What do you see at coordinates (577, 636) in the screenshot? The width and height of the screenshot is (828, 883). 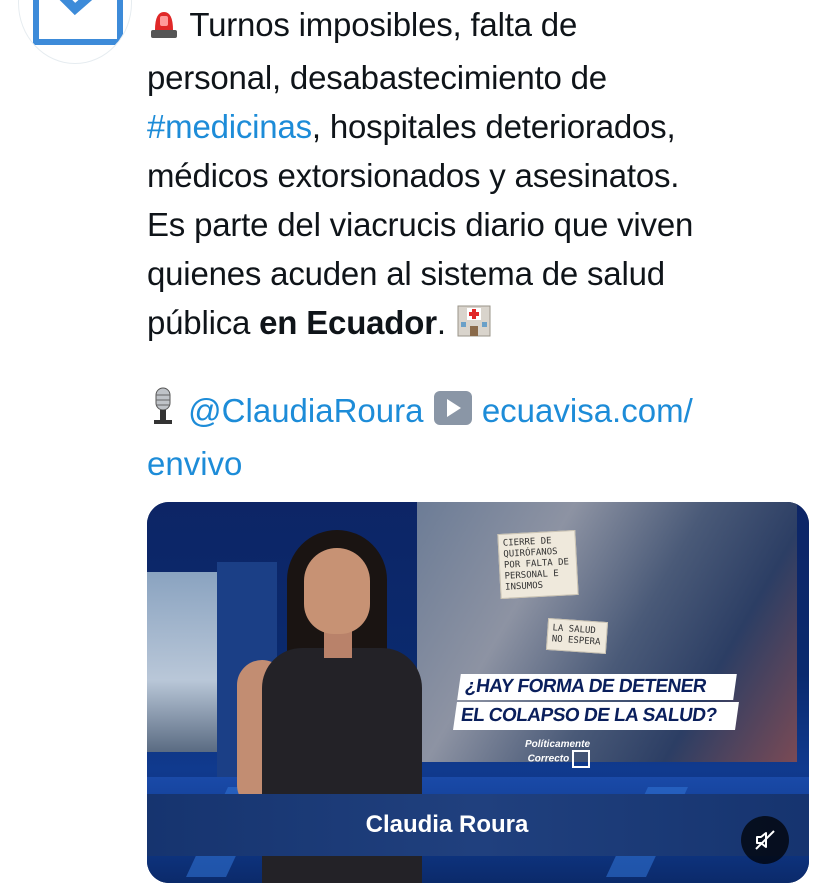 I see `protest-sign-2: LA SALUD NO ESPERA` at bounding box center [577, 636].